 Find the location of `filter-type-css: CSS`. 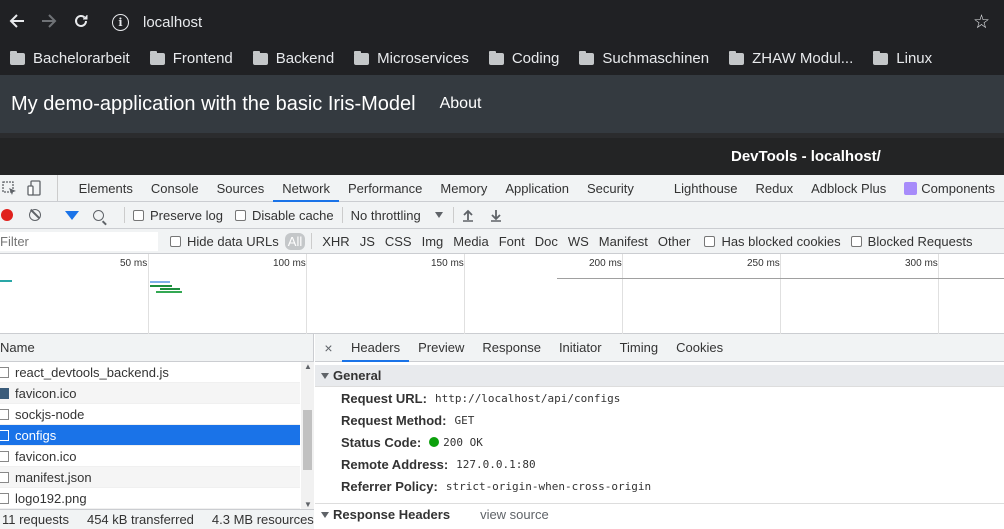

filter-type-css: CSS is located at coordinates (398, 241).